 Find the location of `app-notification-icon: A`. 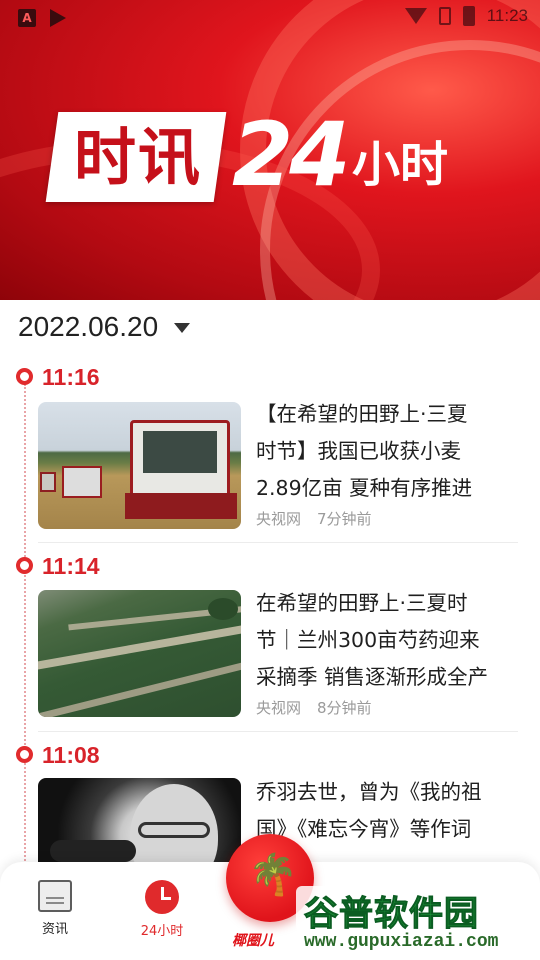

app-notification-icon: A is located at coordinates (27, 18).